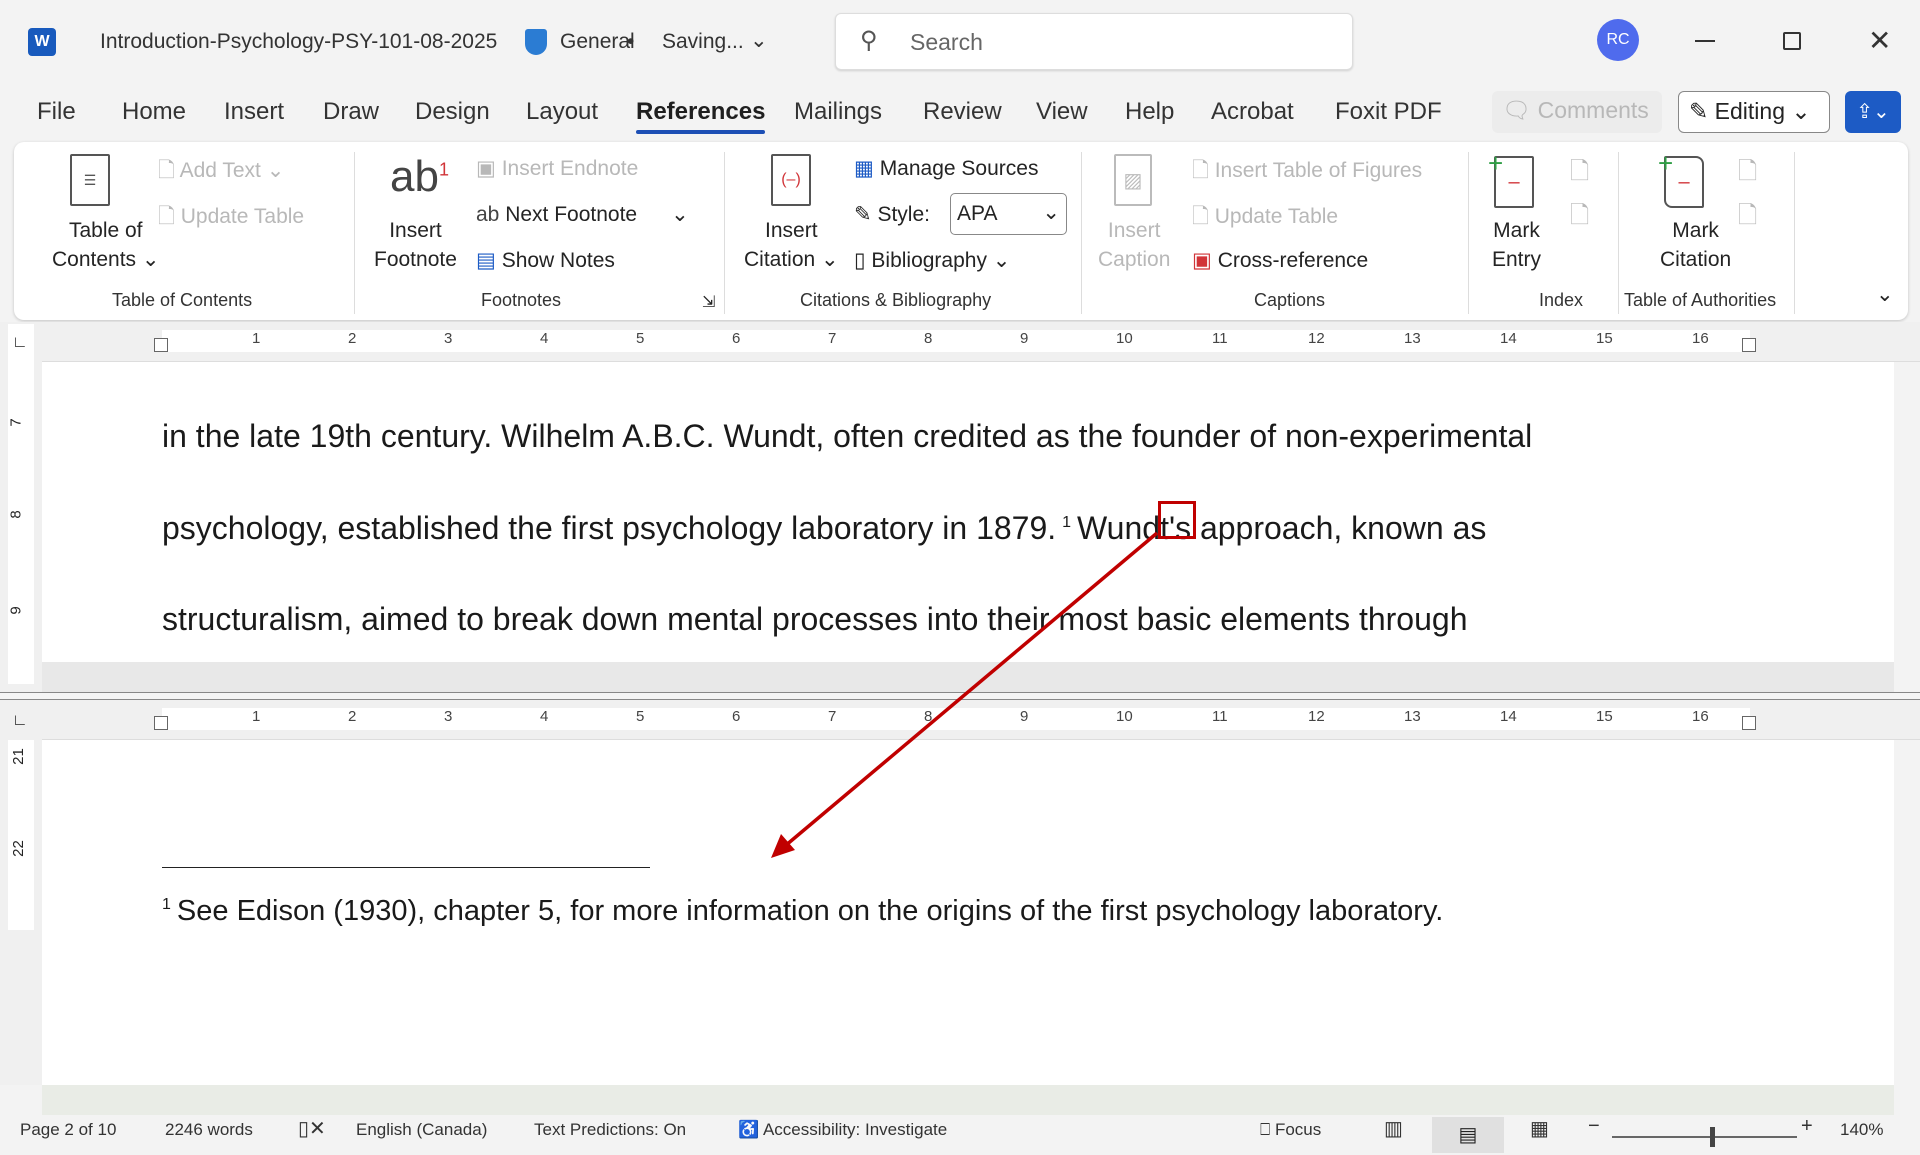 This screenshot has width=1920, height=1155. Describe the element at coordinates (68, 1130) in the screenshot. I see `page-count: Page 2 of 10` at that location.